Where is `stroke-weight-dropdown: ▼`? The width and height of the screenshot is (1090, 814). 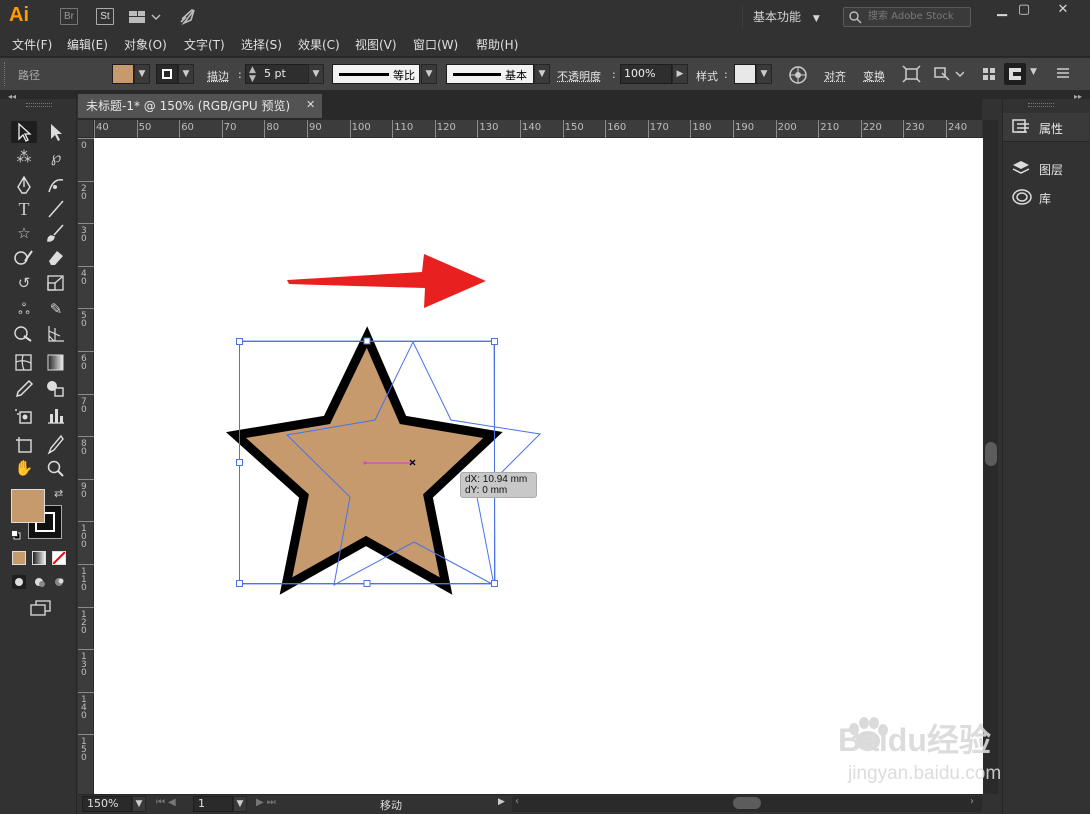
stroke-weight-dropdown: ▼ is located at coordinates (316, 74).